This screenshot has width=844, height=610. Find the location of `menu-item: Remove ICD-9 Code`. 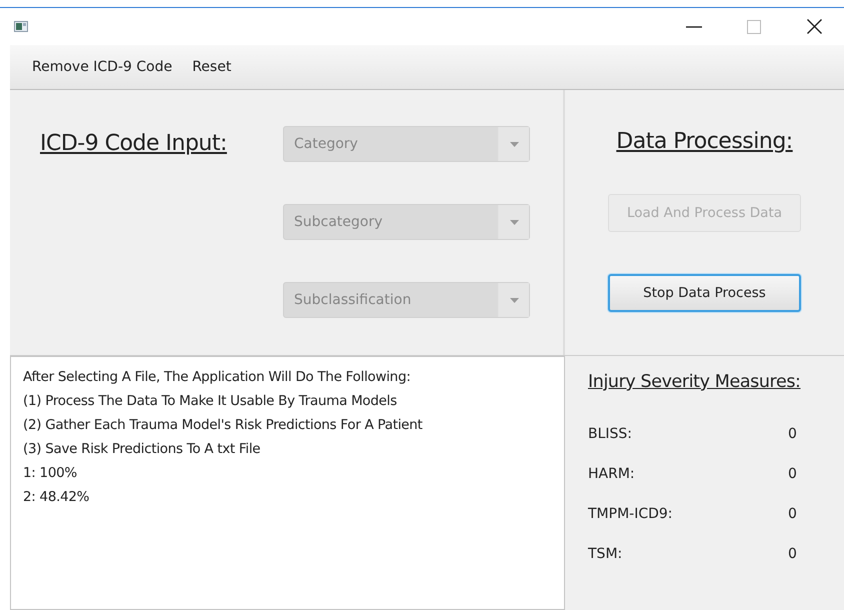

menu-item: Remove ICD-9 Code is located at coordinates (102, 67).